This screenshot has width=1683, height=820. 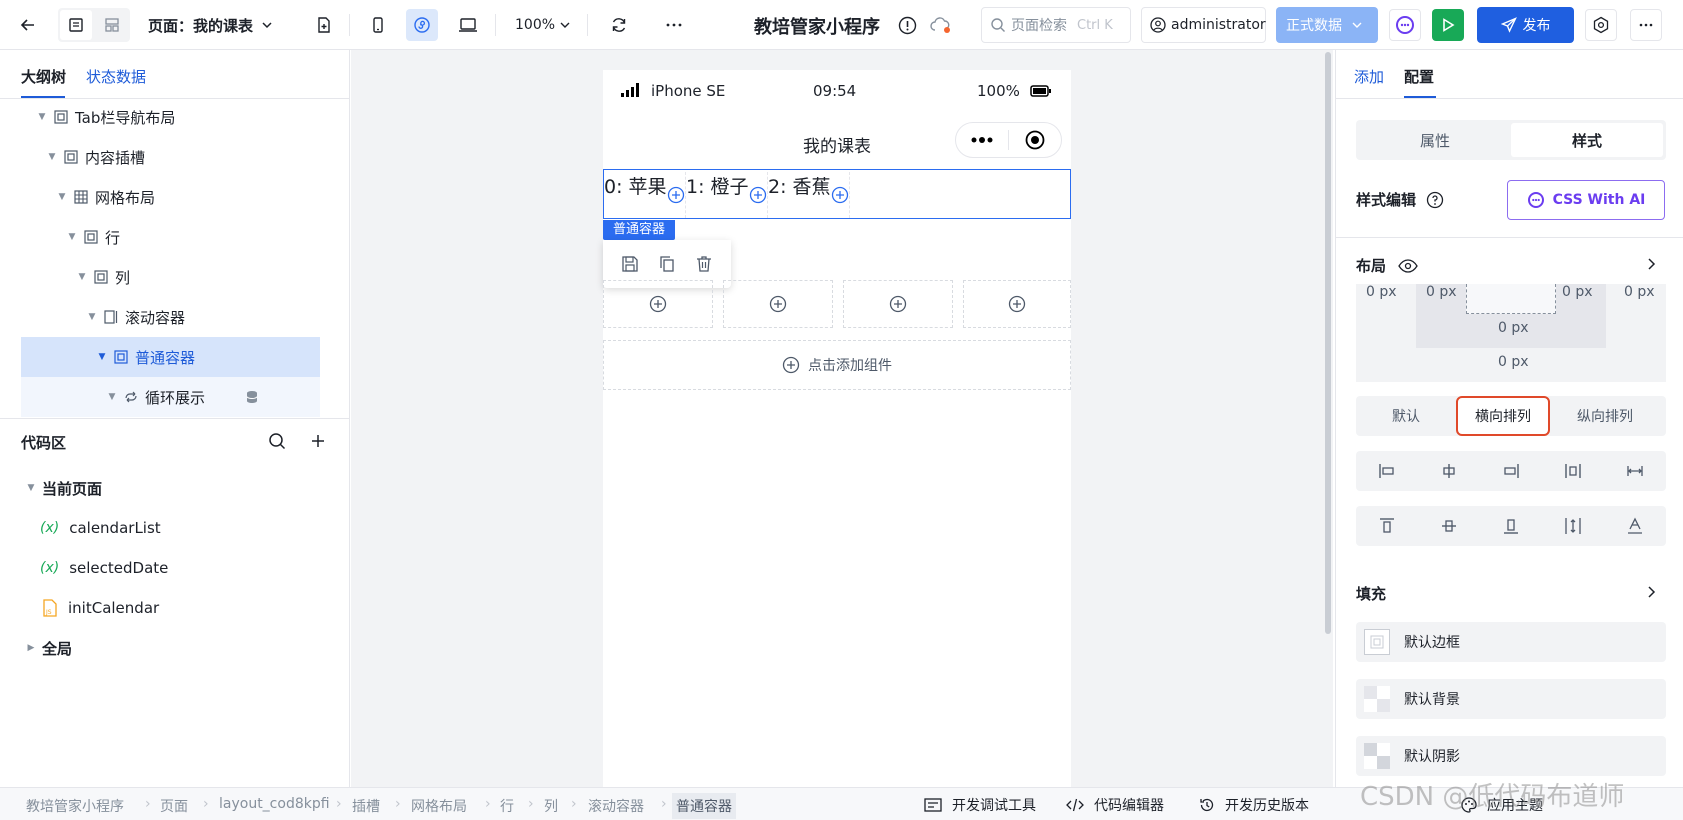 I want to click on history-button: 开发历史版本, so click(x=1254, y=805).